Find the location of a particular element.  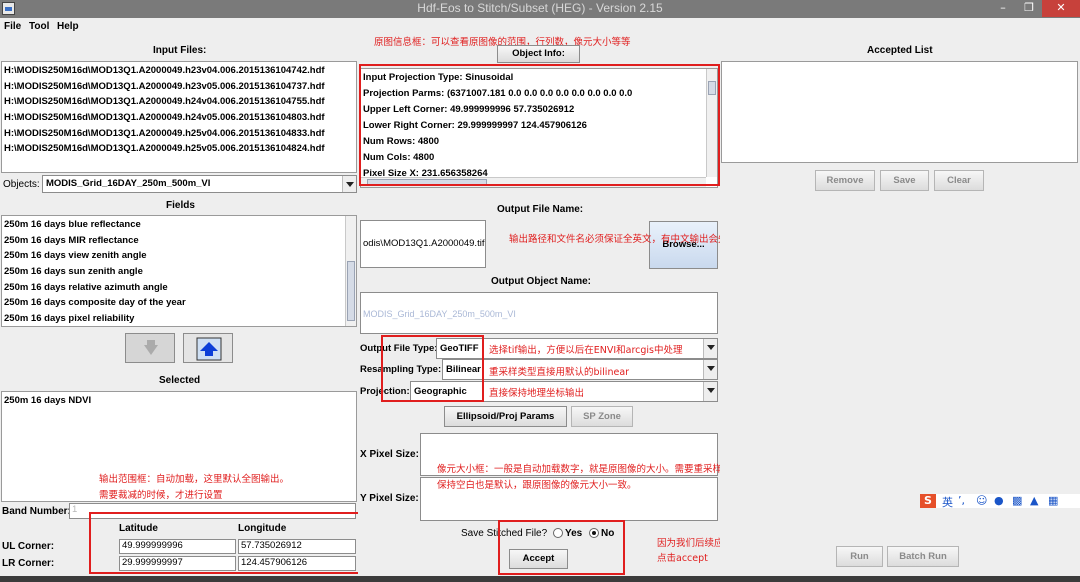

toolbox-icon: ▦ is located at coordinates (1053, 500).